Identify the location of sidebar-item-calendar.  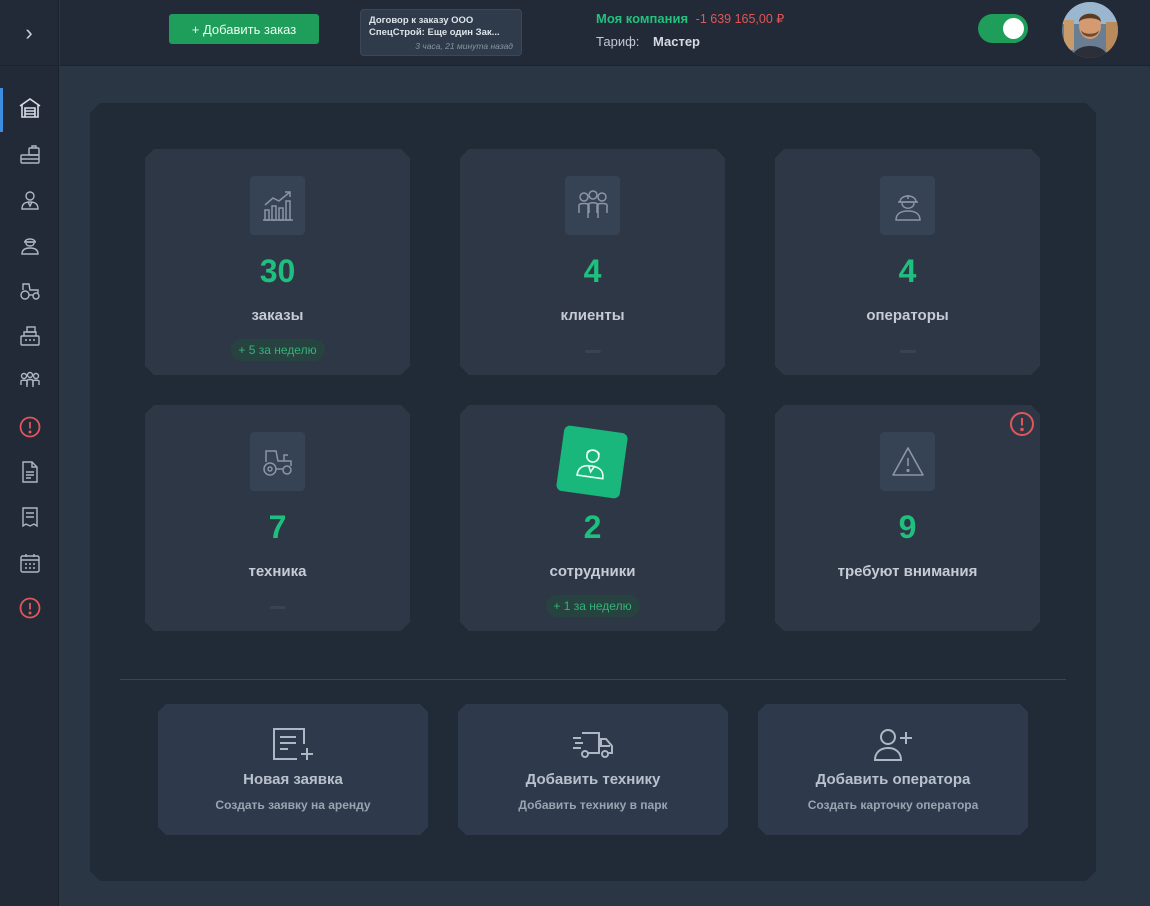
(29, 563).